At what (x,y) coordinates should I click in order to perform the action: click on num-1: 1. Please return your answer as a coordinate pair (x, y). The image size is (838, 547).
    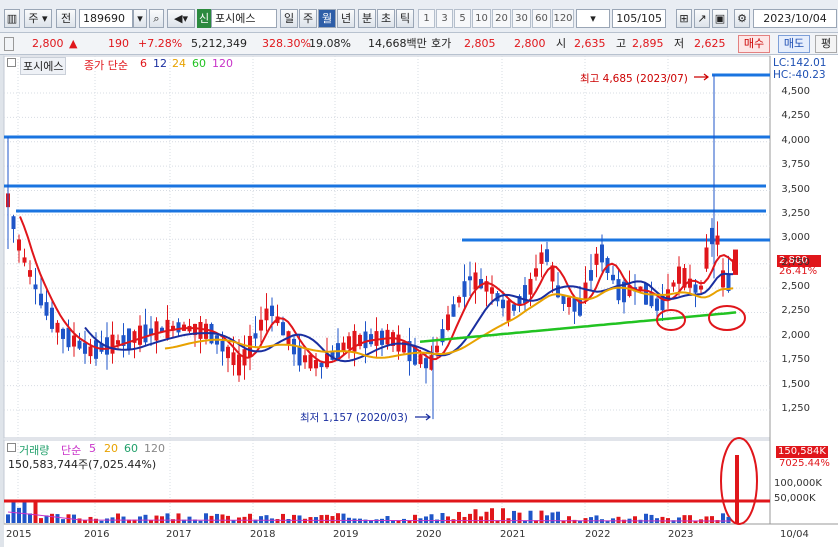
    Looking at the image, I should click on (426, 18).